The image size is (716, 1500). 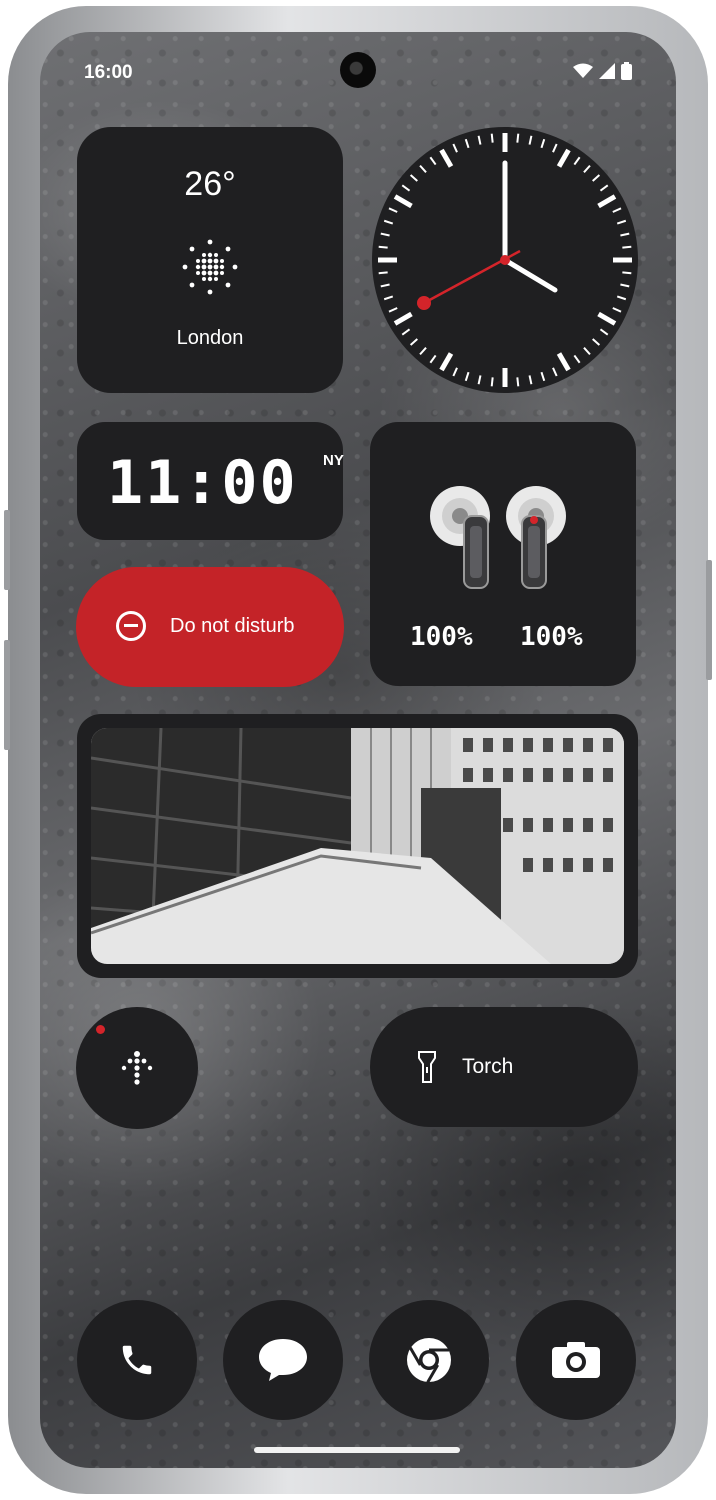 I want to click on world-clock-widget: 11:00 NY, so click(x=210, y=481).